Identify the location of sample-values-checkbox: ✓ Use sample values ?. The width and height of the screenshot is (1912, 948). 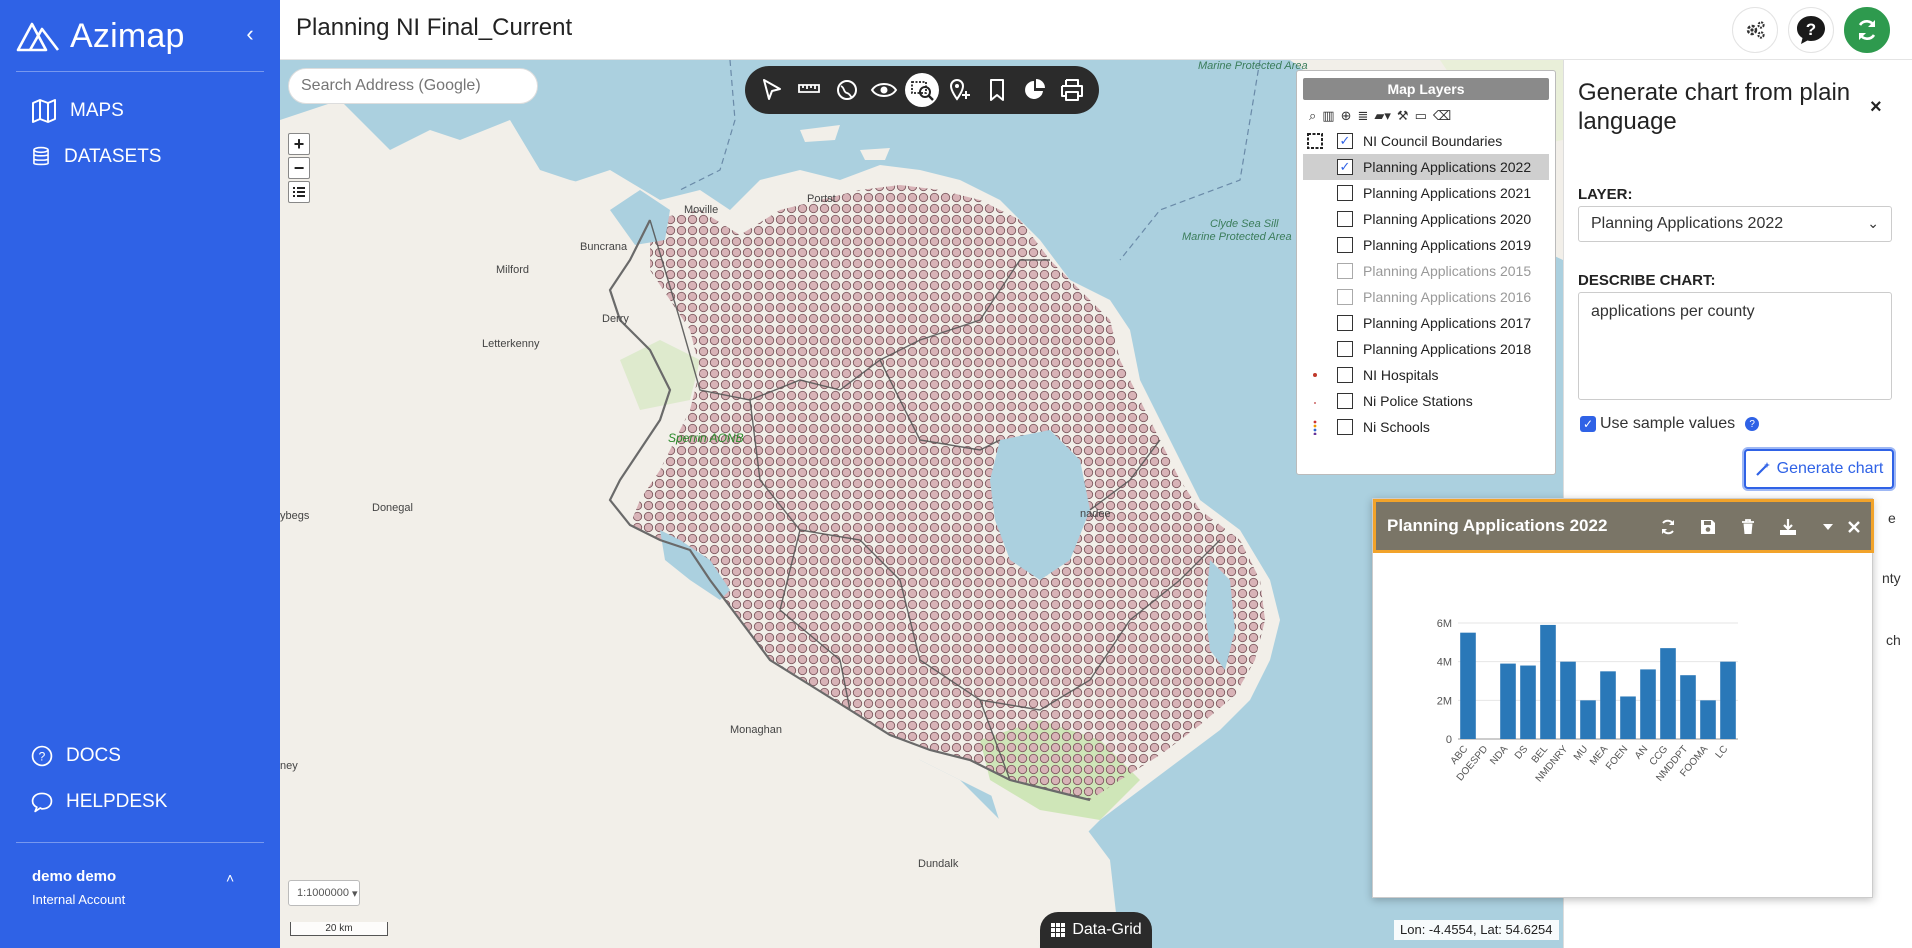
(1670, 424).